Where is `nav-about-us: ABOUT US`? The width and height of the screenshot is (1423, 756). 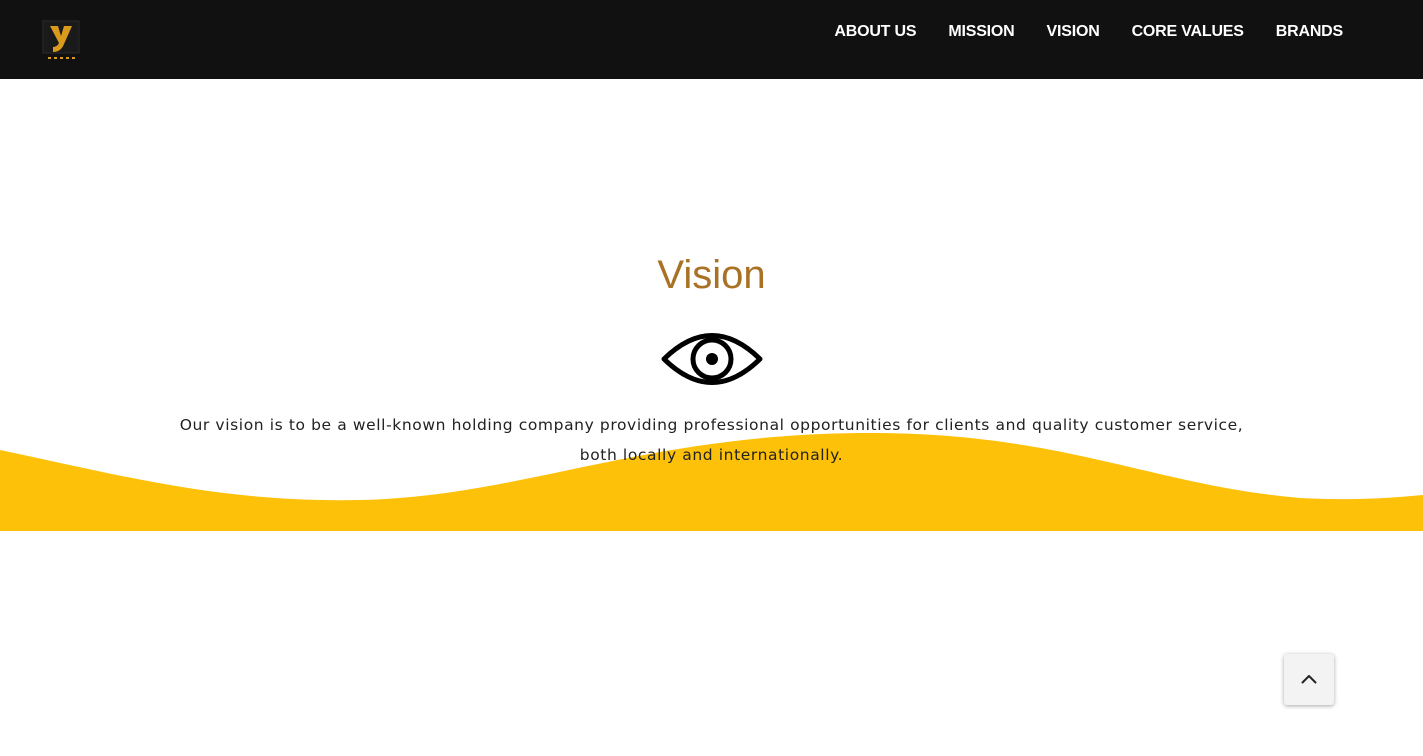
nav-about-us: ABOUT US is located at coordinates (875, 32).